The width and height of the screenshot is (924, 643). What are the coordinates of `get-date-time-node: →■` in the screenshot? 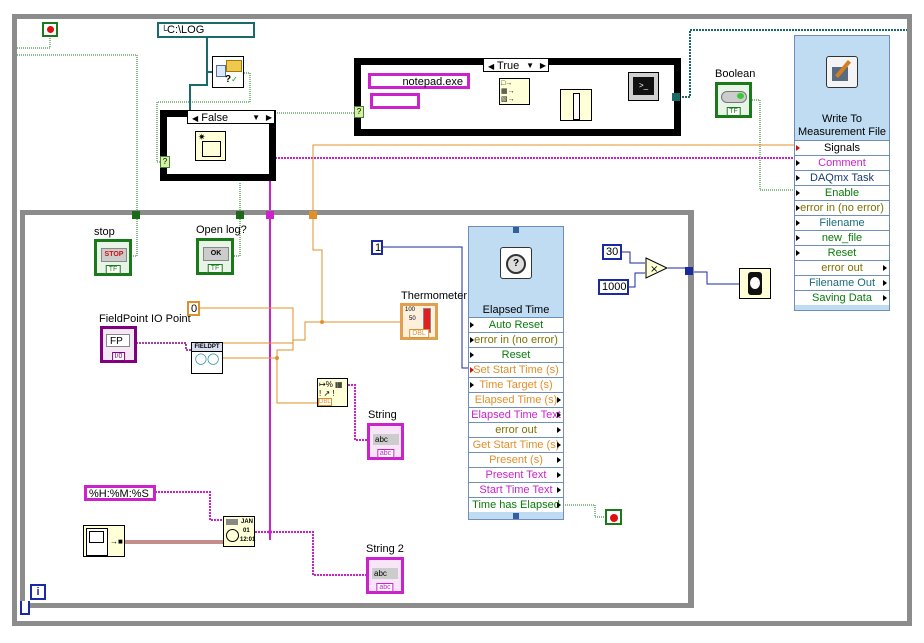 It's located at (104, 541).